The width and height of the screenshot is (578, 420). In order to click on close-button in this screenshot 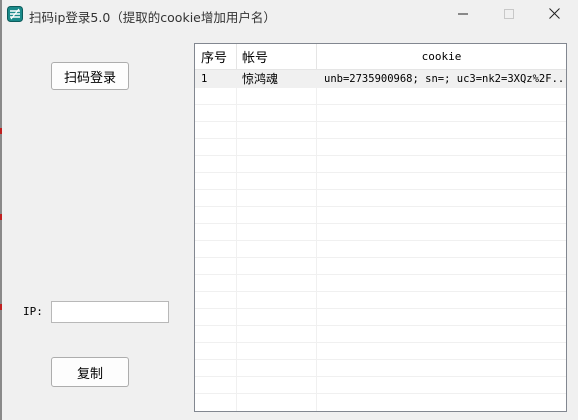, I will do `click(554, 15)`.